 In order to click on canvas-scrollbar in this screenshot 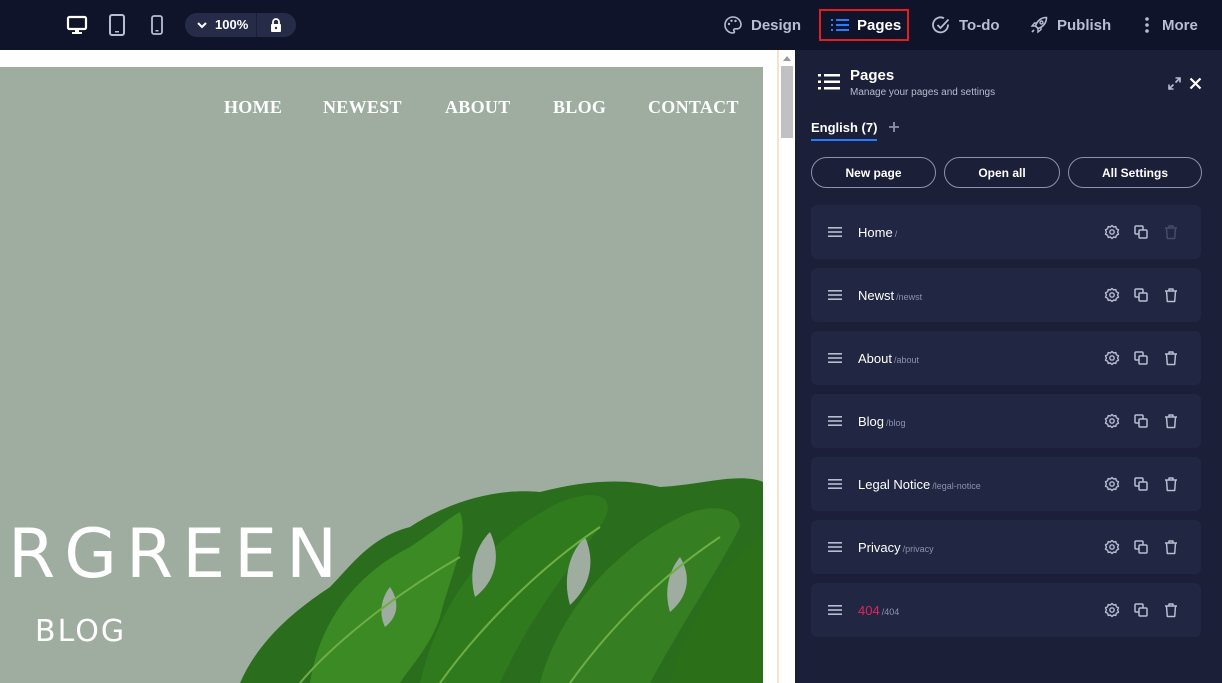, I will do `click(787, 366)`.